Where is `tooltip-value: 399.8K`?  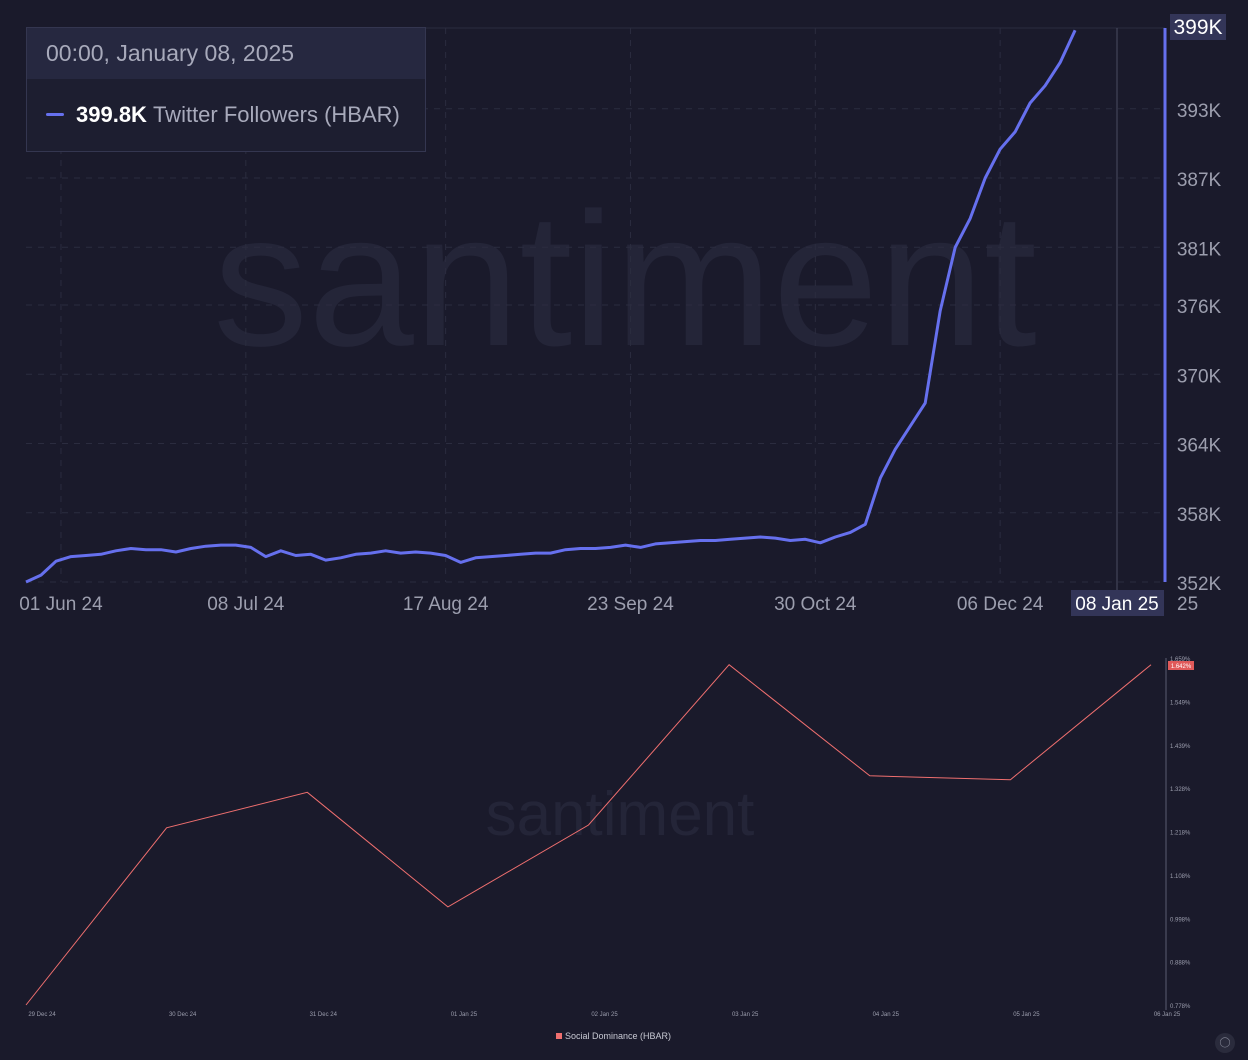 tooltip-value: 399.8K is located at coordinates (111, 114).